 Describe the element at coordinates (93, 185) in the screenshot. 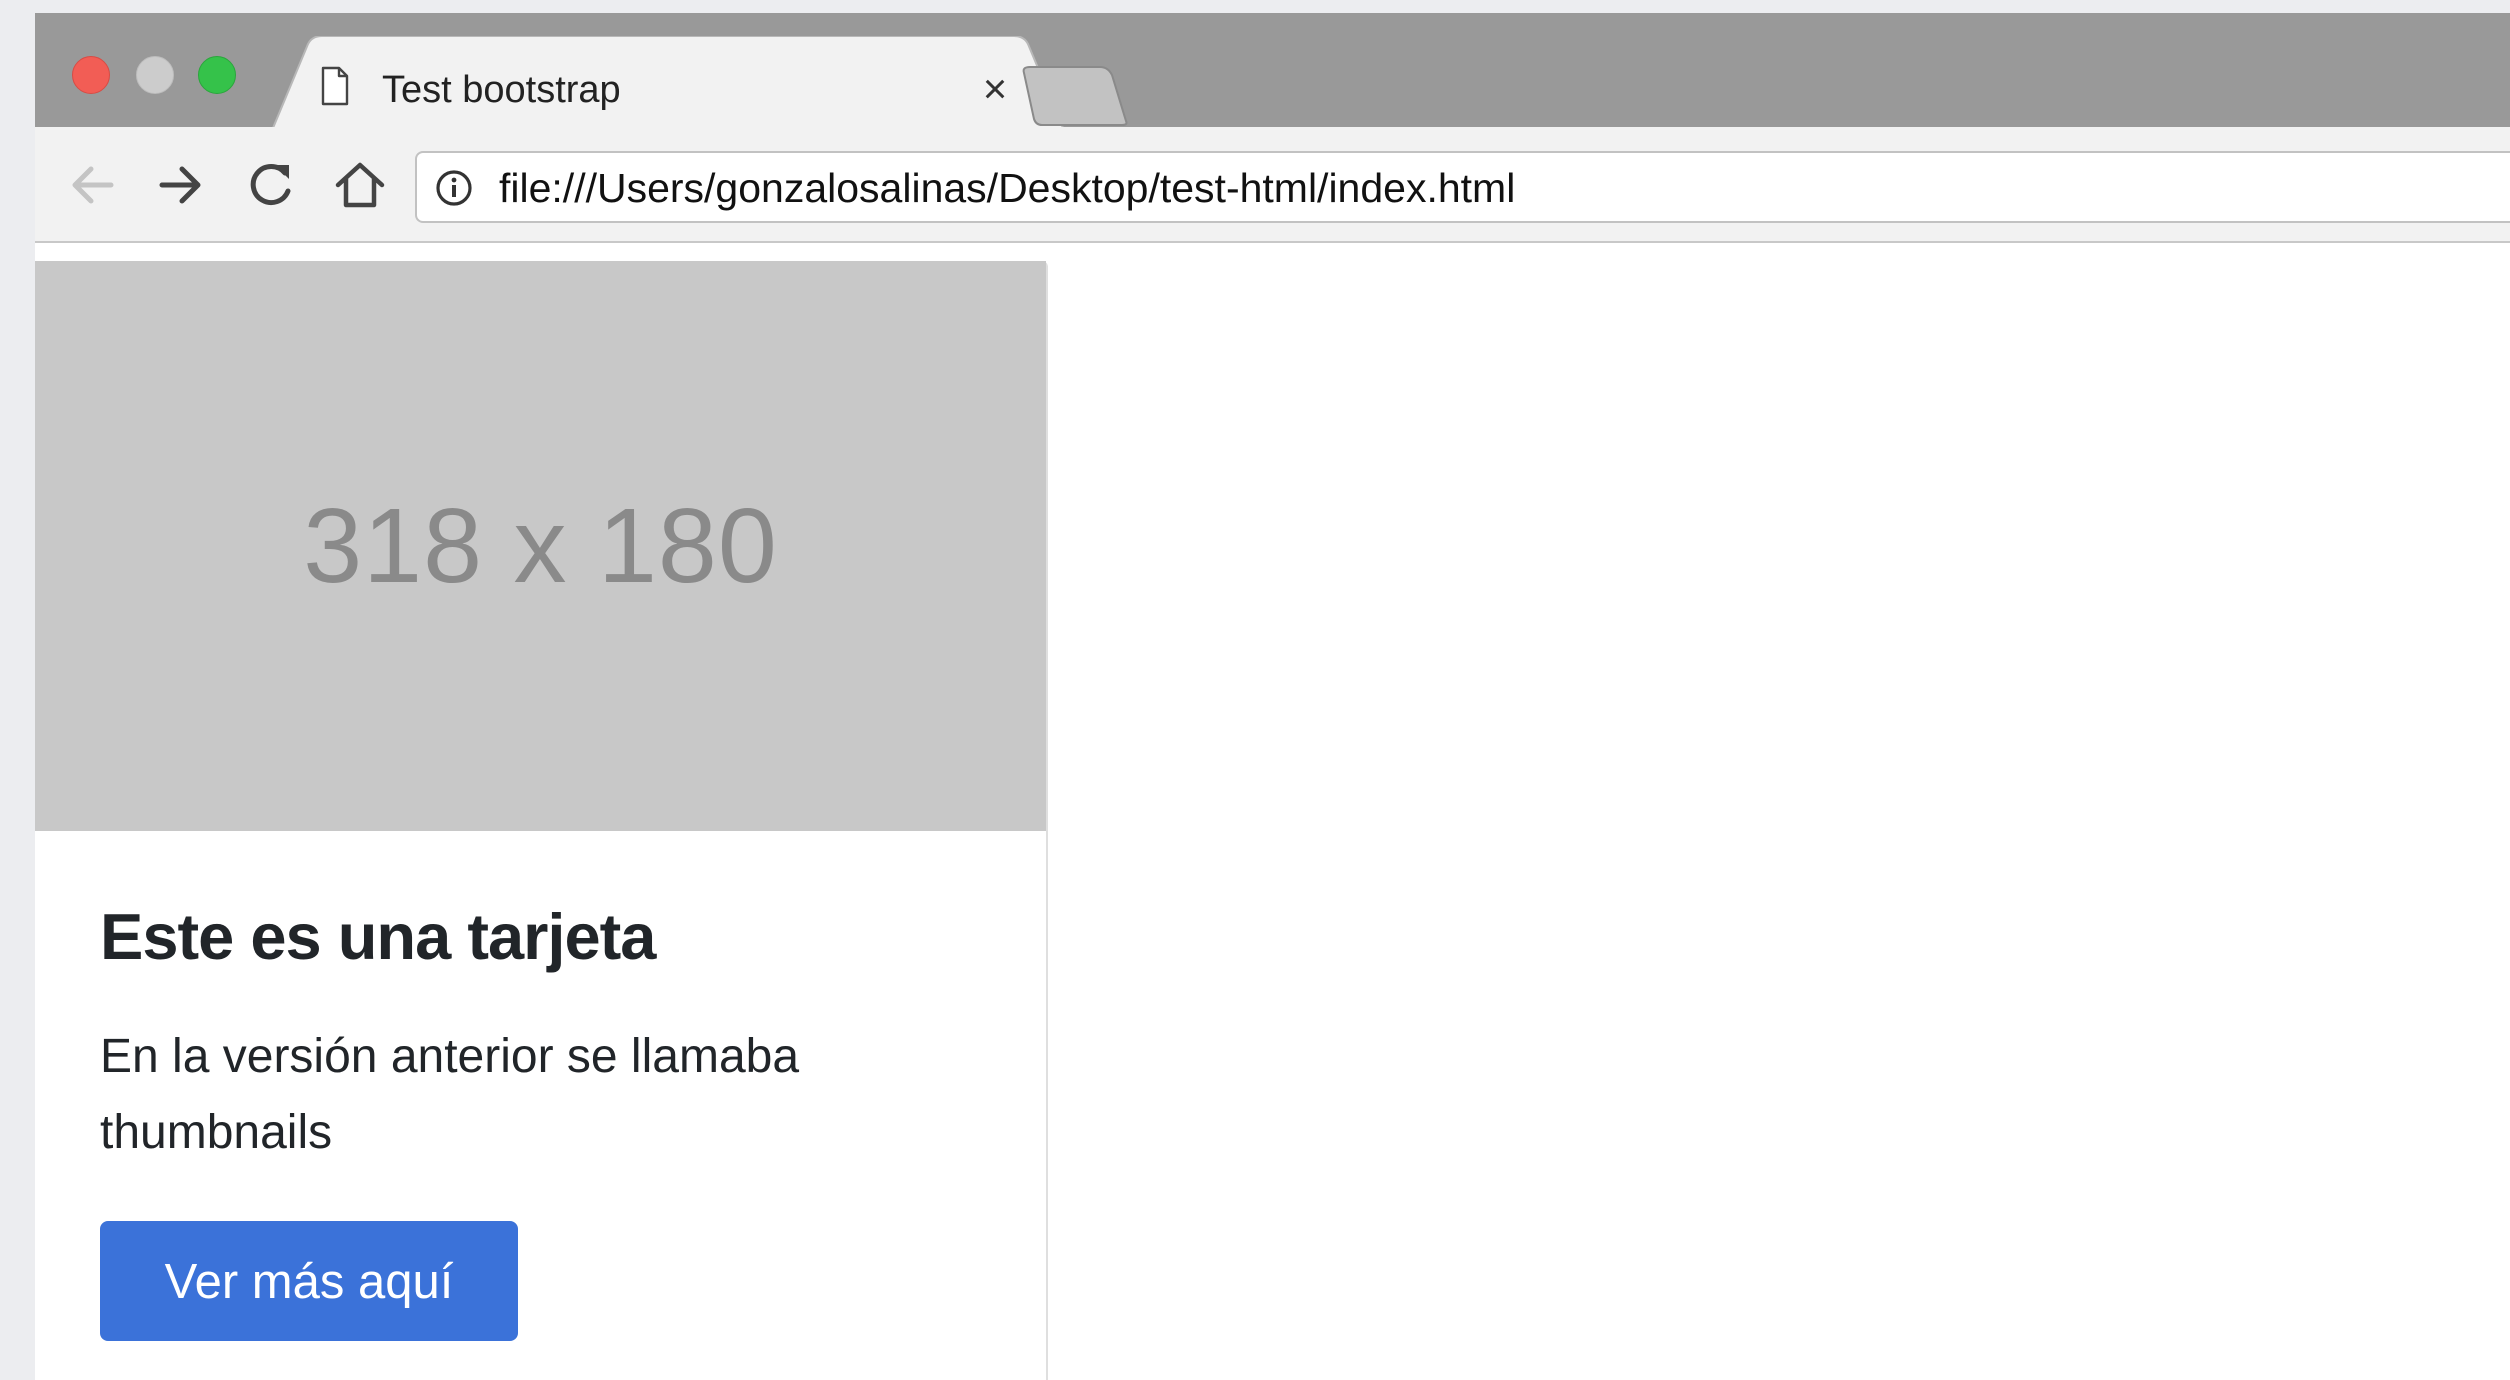

I see `back-arrow-icon` at that location.